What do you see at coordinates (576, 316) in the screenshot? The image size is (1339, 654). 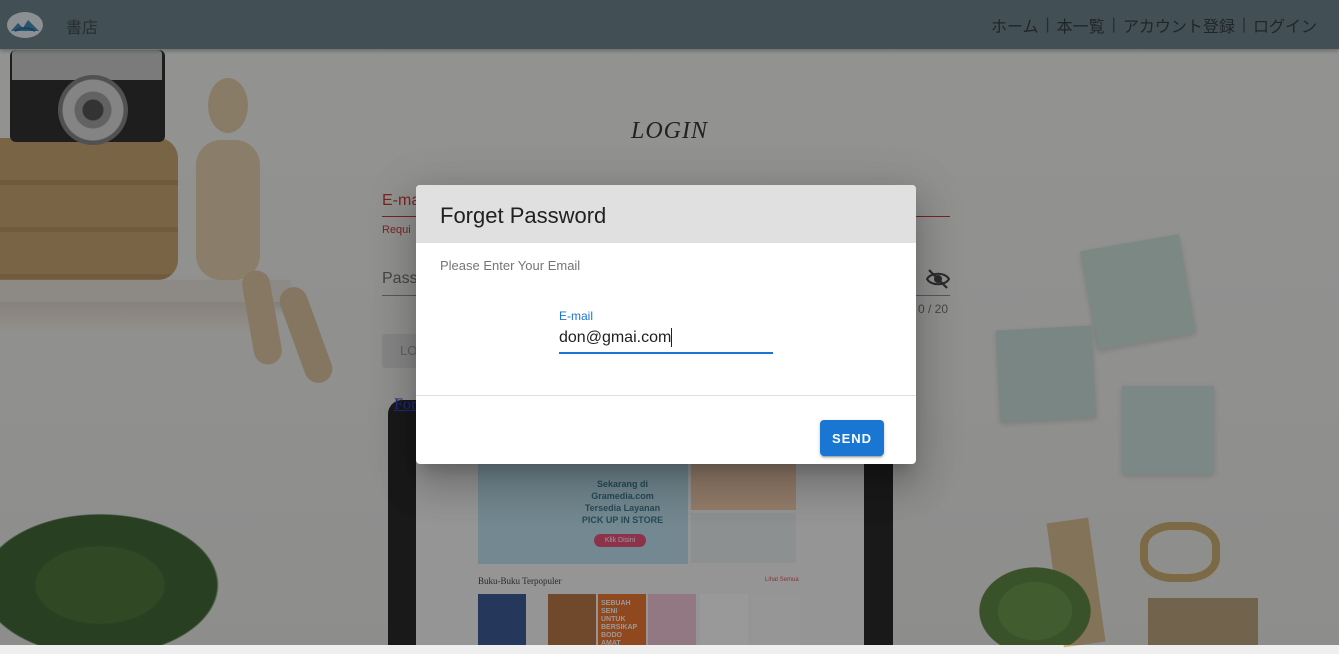 I see `email-input-label: E-mail` at bounding box center [576, 316].